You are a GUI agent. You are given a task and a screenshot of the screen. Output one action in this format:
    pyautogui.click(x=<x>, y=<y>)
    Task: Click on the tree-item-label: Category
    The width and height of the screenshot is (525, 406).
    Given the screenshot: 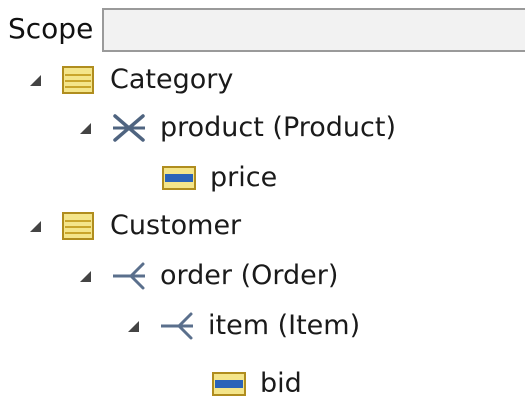 What is the action you would take?
    pyautogui.click(x=172, y=79)
    